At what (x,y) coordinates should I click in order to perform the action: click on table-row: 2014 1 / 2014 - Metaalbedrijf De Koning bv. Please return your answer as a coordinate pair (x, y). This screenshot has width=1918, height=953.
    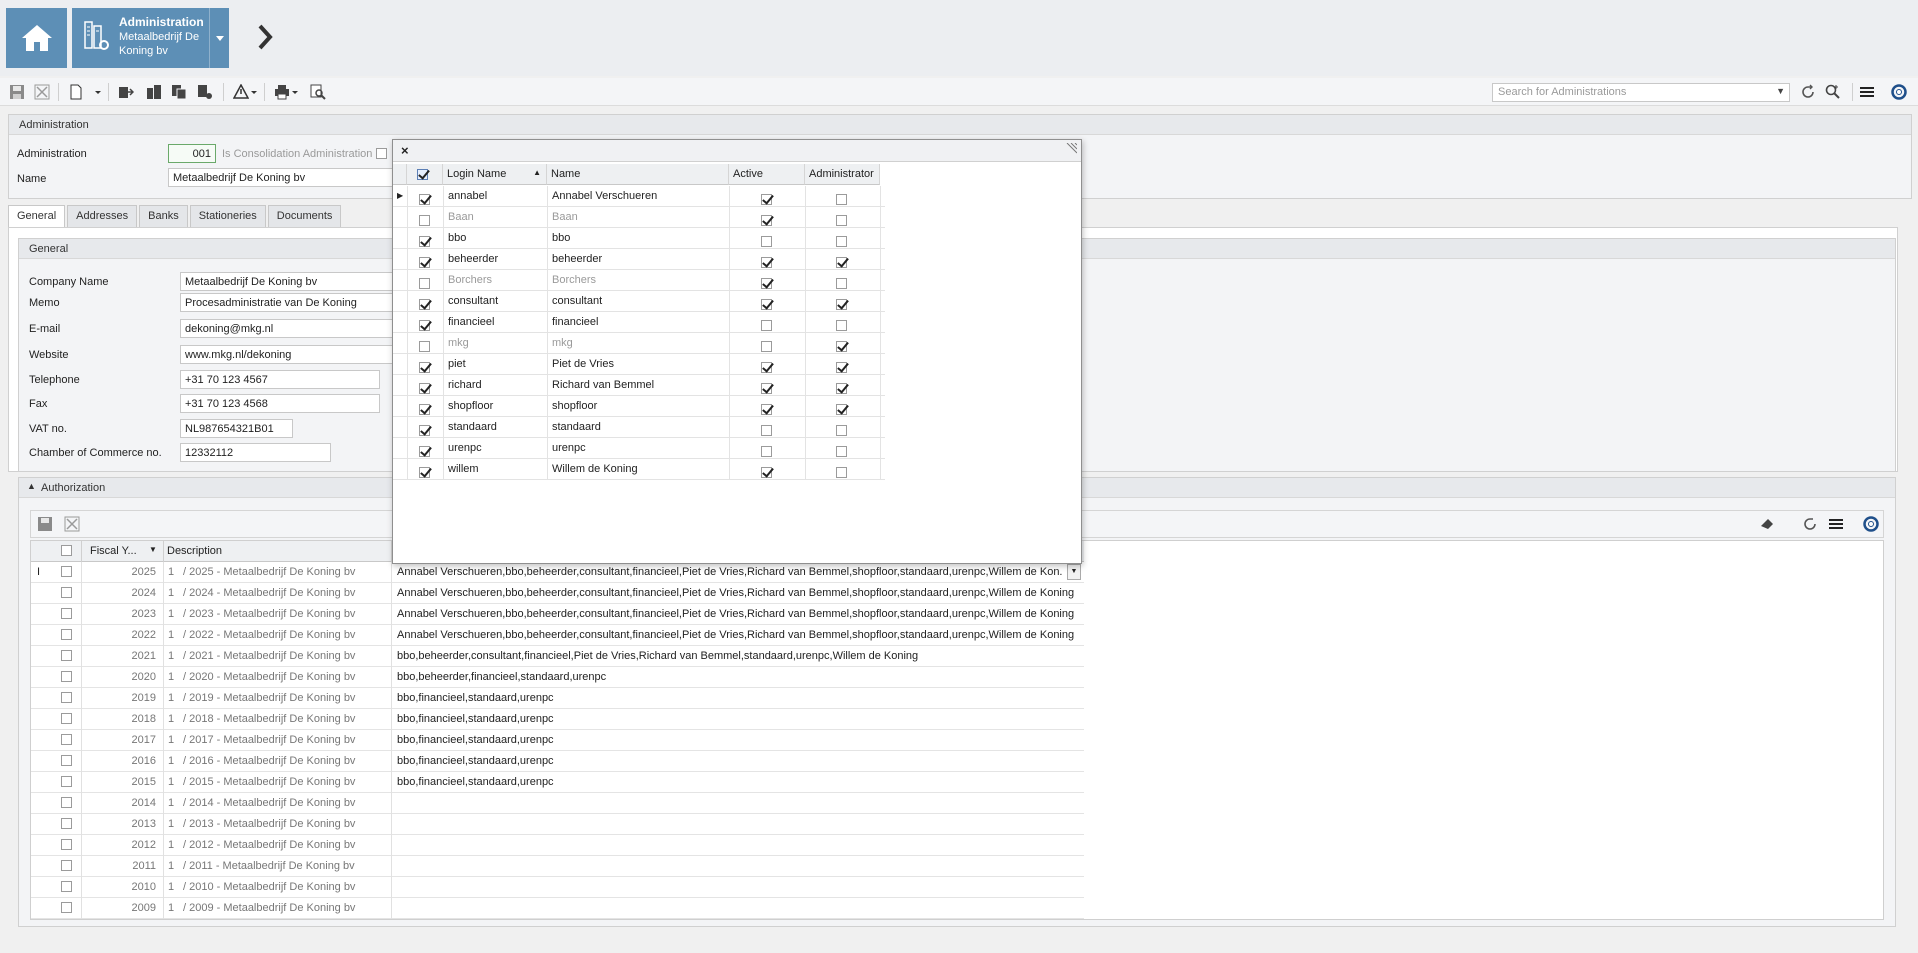
    Looking at the image, I should click on (557, 803).